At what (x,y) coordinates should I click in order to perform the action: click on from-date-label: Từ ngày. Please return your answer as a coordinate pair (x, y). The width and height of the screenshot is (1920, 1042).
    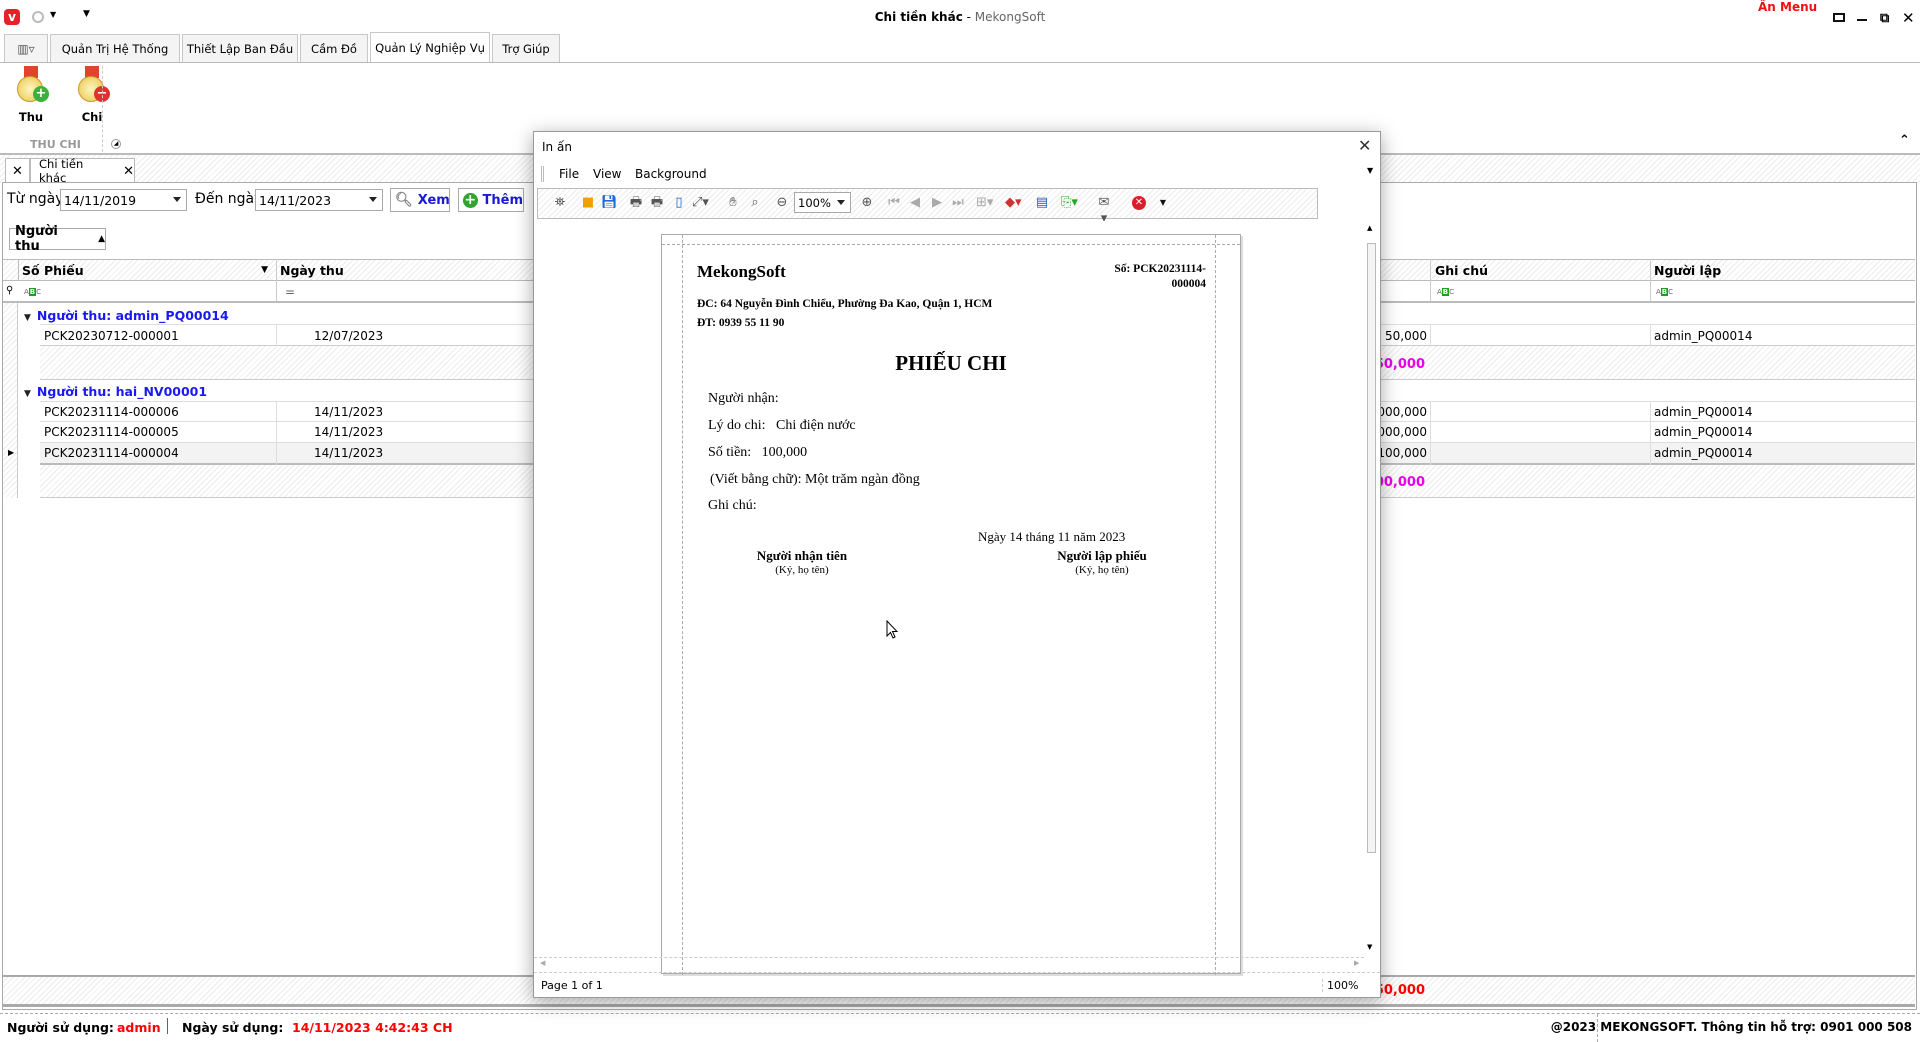
    Looking at the image, I should click on (35, 199).